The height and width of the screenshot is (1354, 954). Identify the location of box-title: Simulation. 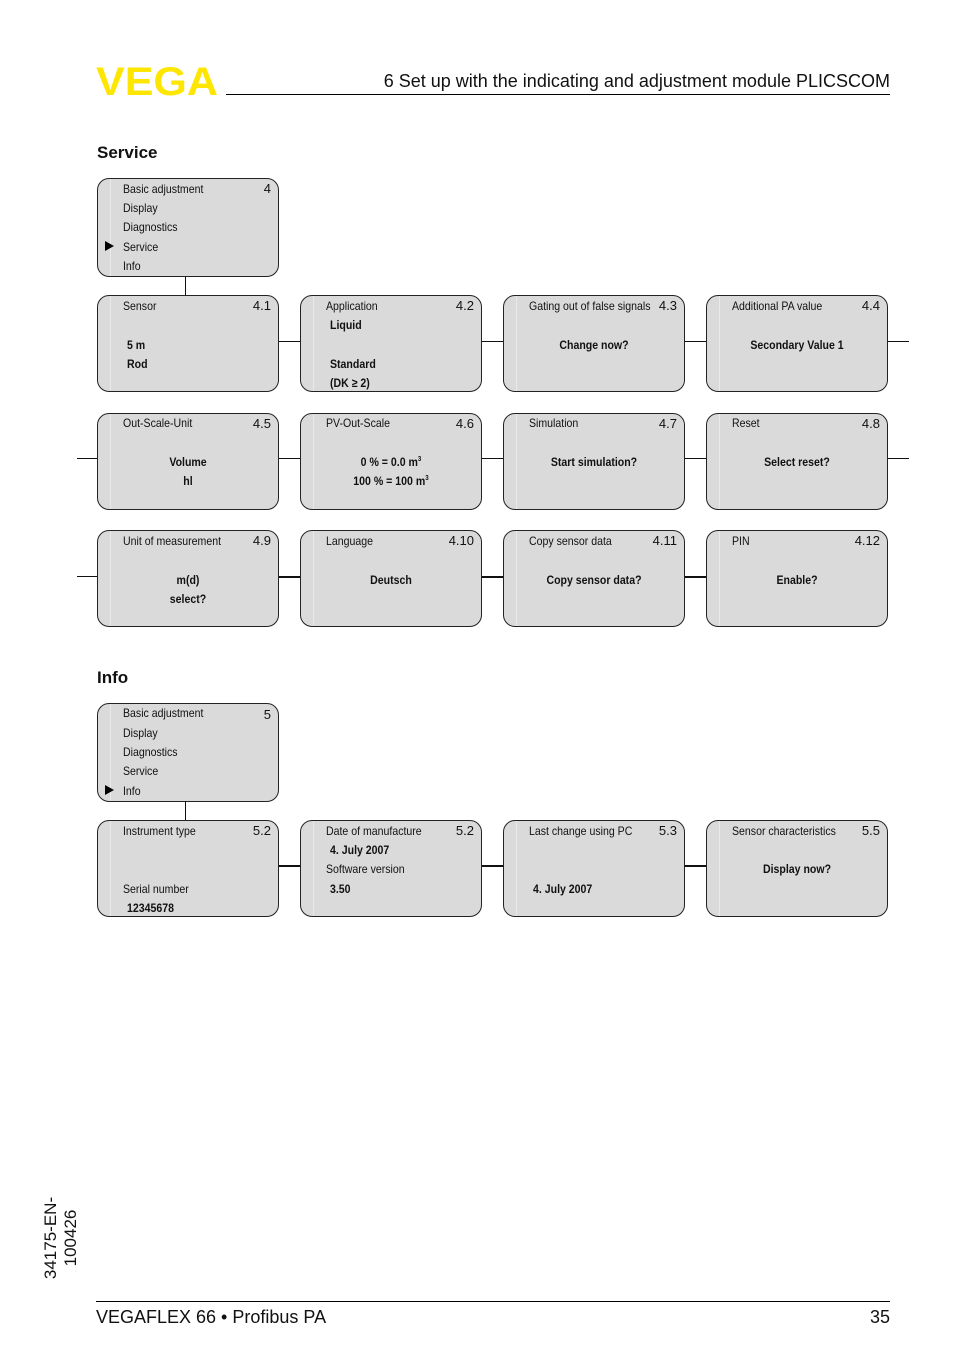
(554, 423).